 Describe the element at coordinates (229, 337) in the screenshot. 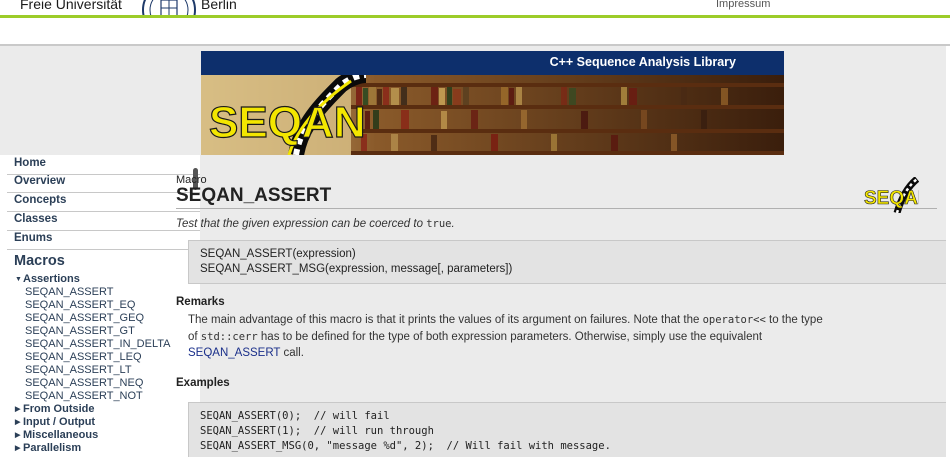

I see `remarks-code: std::cerr` at that location.